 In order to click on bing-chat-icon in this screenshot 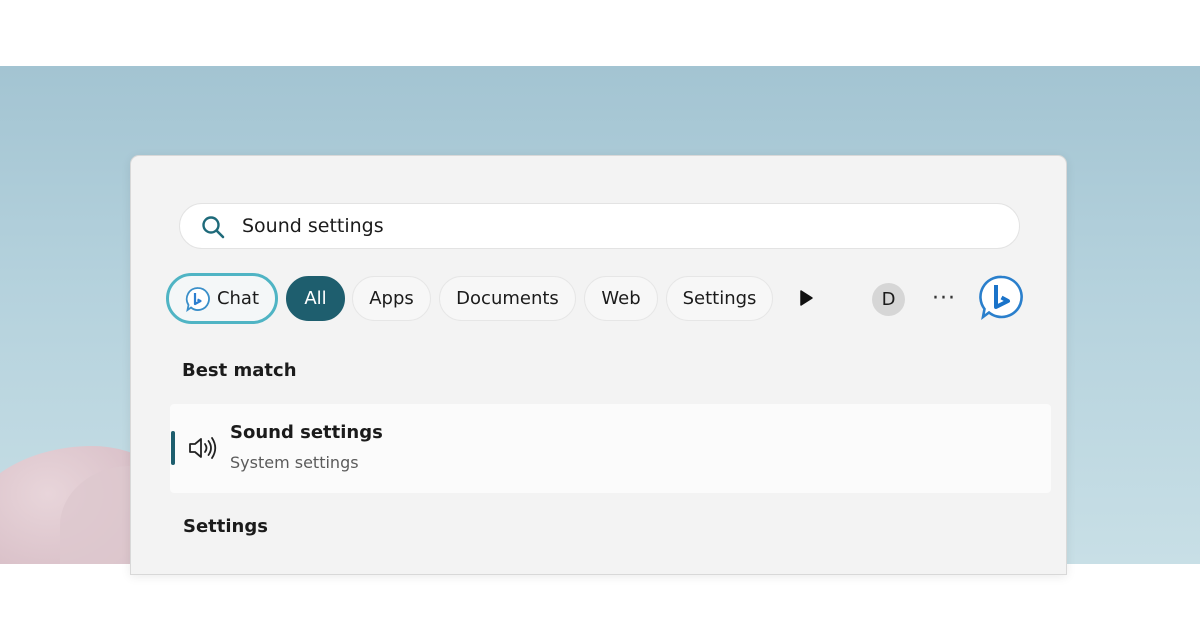, I will do `click(197, 299)`.